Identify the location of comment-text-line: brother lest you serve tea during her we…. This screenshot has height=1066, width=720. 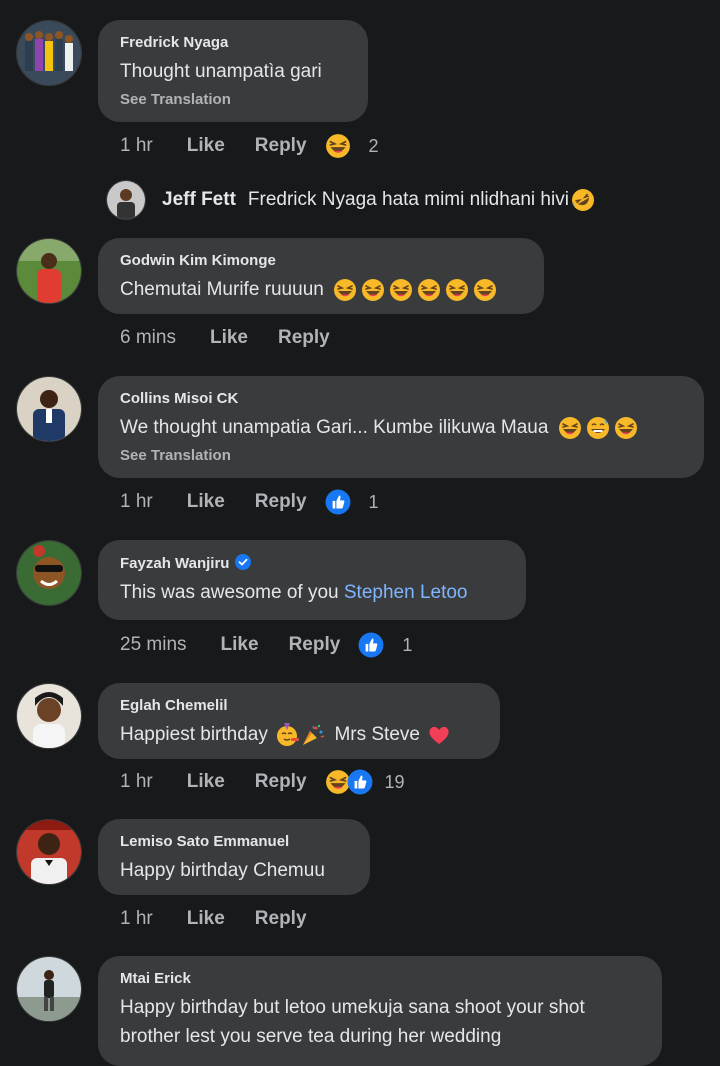
(311, 1036).